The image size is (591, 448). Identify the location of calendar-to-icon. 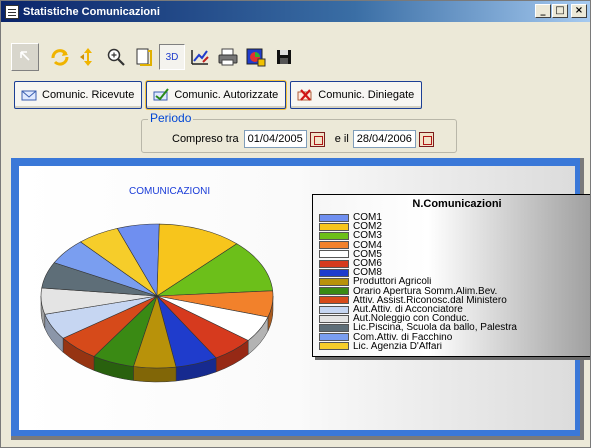
(426, 139).